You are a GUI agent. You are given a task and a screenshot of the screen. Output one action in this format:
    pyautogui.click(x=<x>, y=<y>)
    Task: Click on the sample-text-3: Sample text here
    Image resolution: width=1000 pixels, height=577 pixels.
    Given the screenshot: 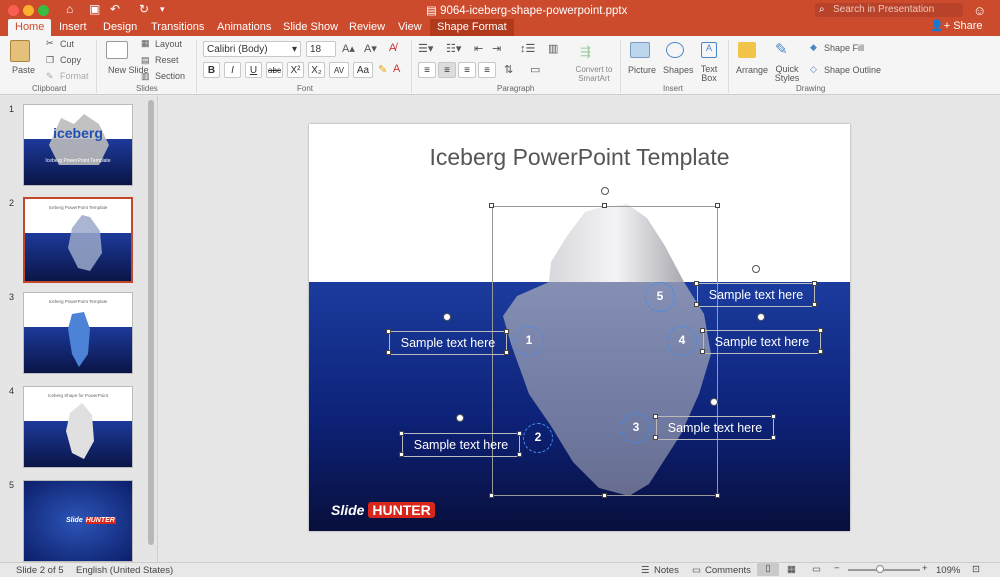 What is the action you would take?
    pyautogui.click(x=715, y=428)
    